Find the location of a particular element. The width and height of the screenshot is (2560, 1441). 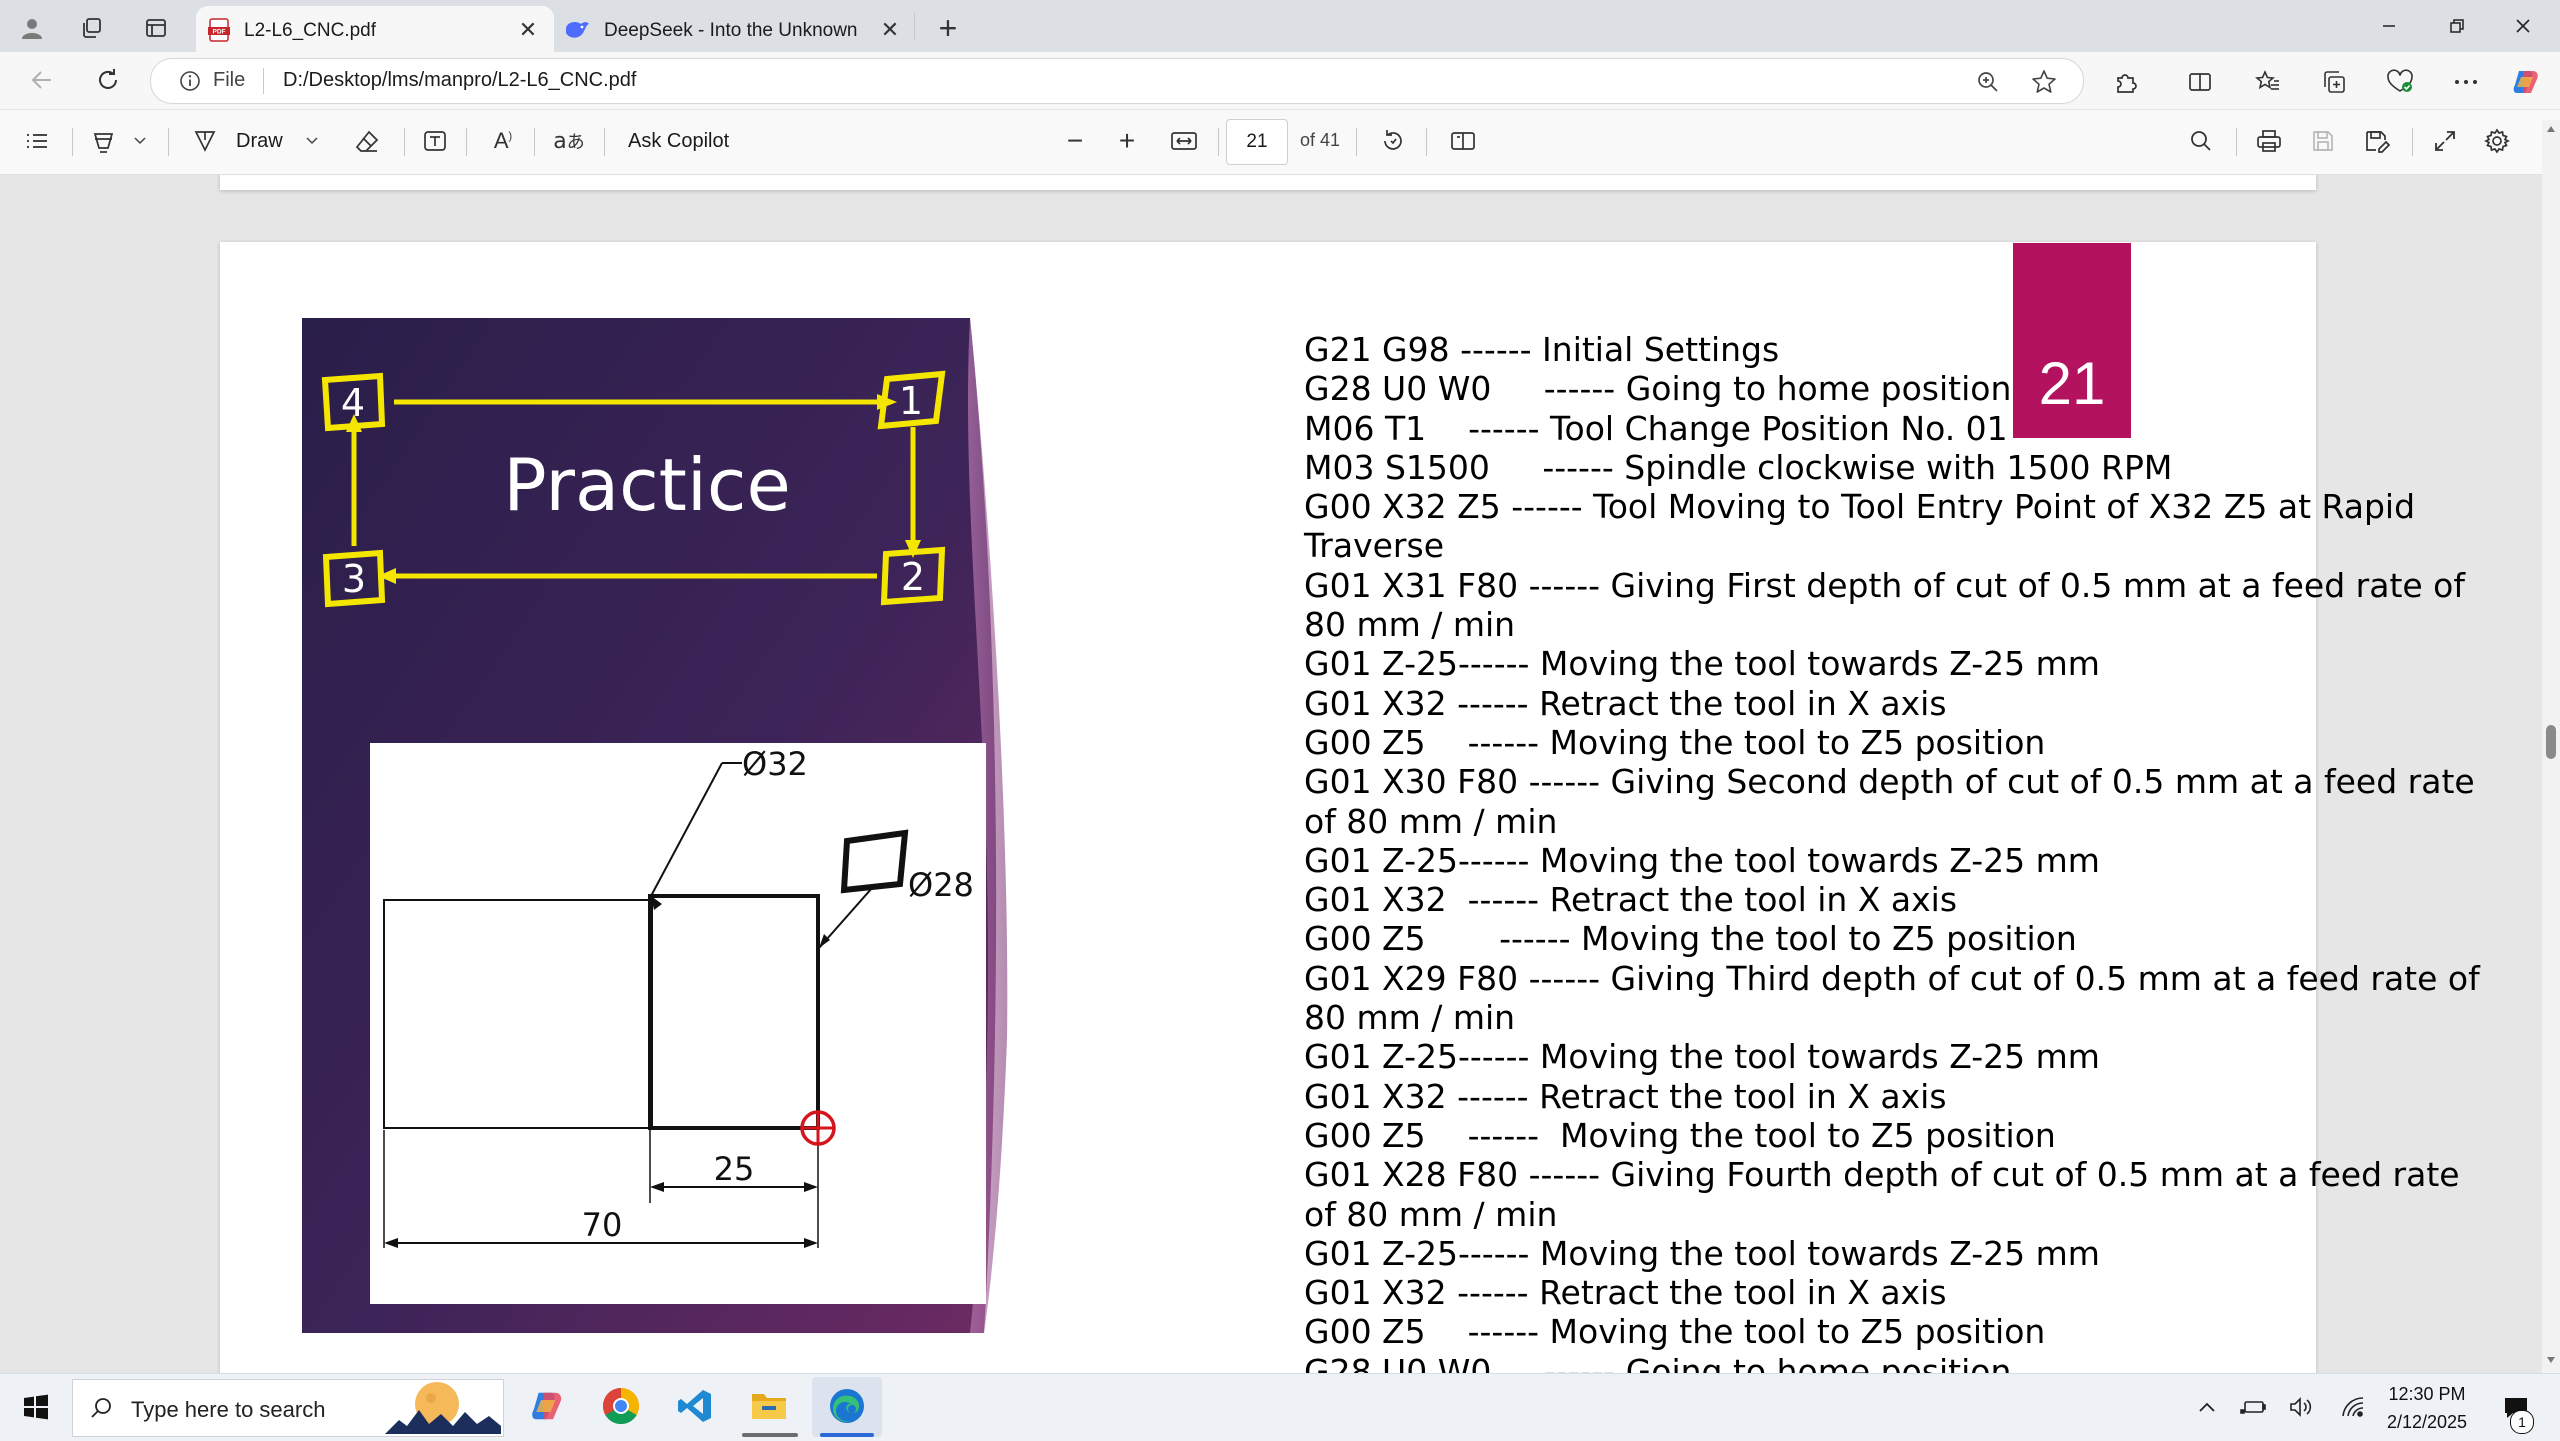

workspaces-icon is located at coordinates (92, 28).